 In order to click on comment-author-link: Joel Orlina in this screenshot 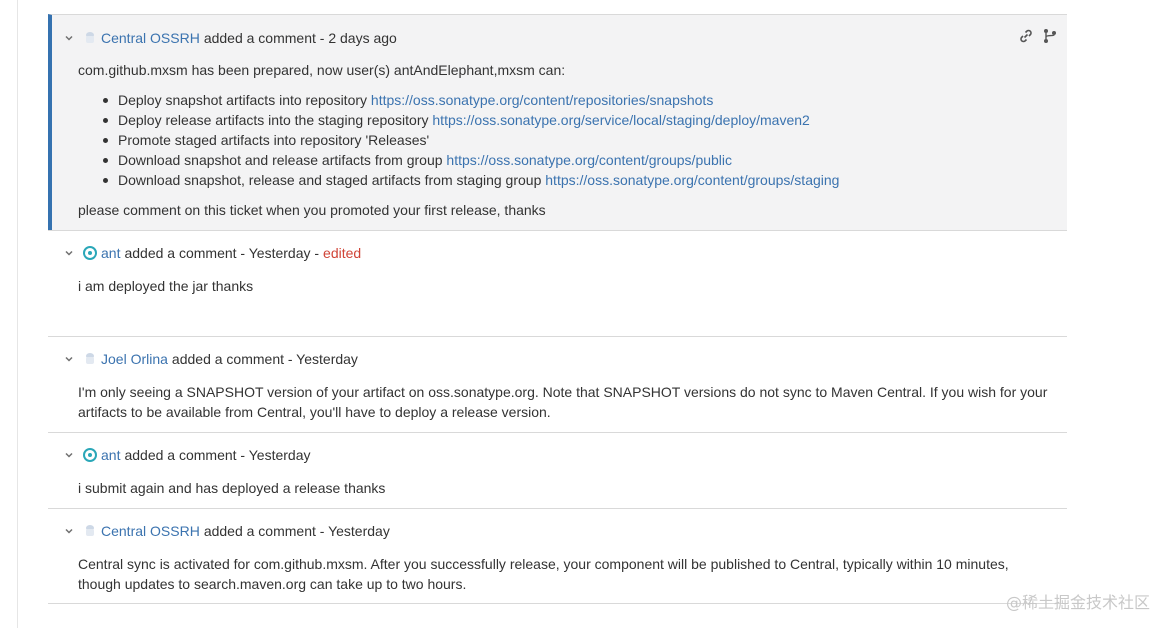, I will do `click(134, 359)`.